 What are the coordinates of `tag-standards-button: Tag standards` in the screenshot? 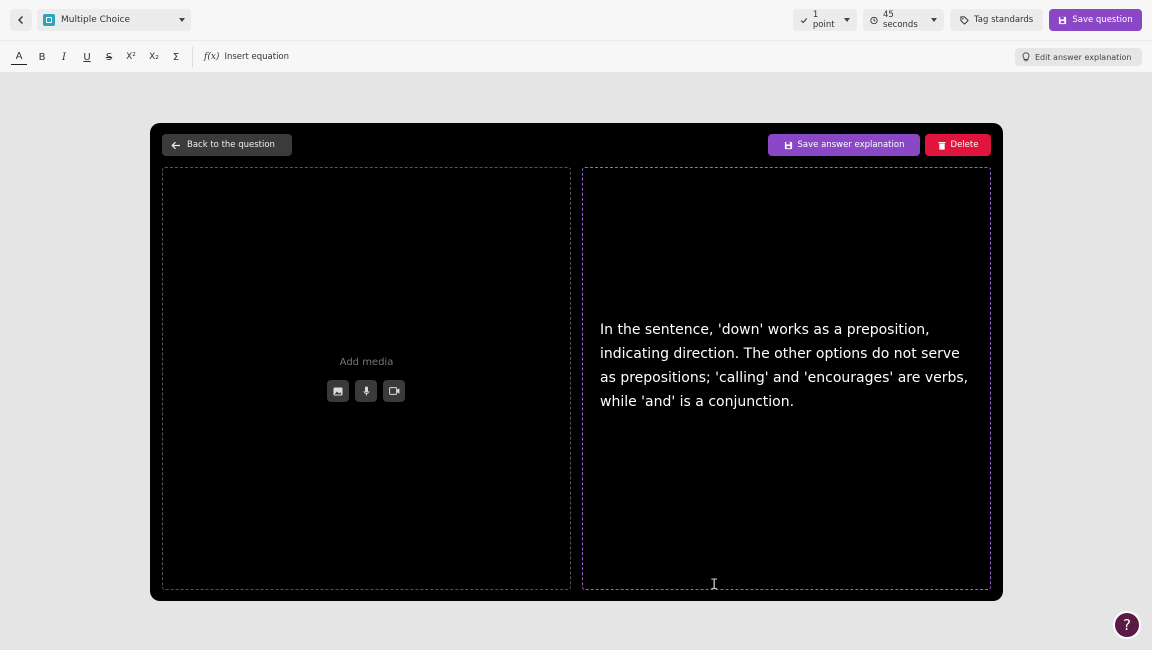 It's located at (996, 20).